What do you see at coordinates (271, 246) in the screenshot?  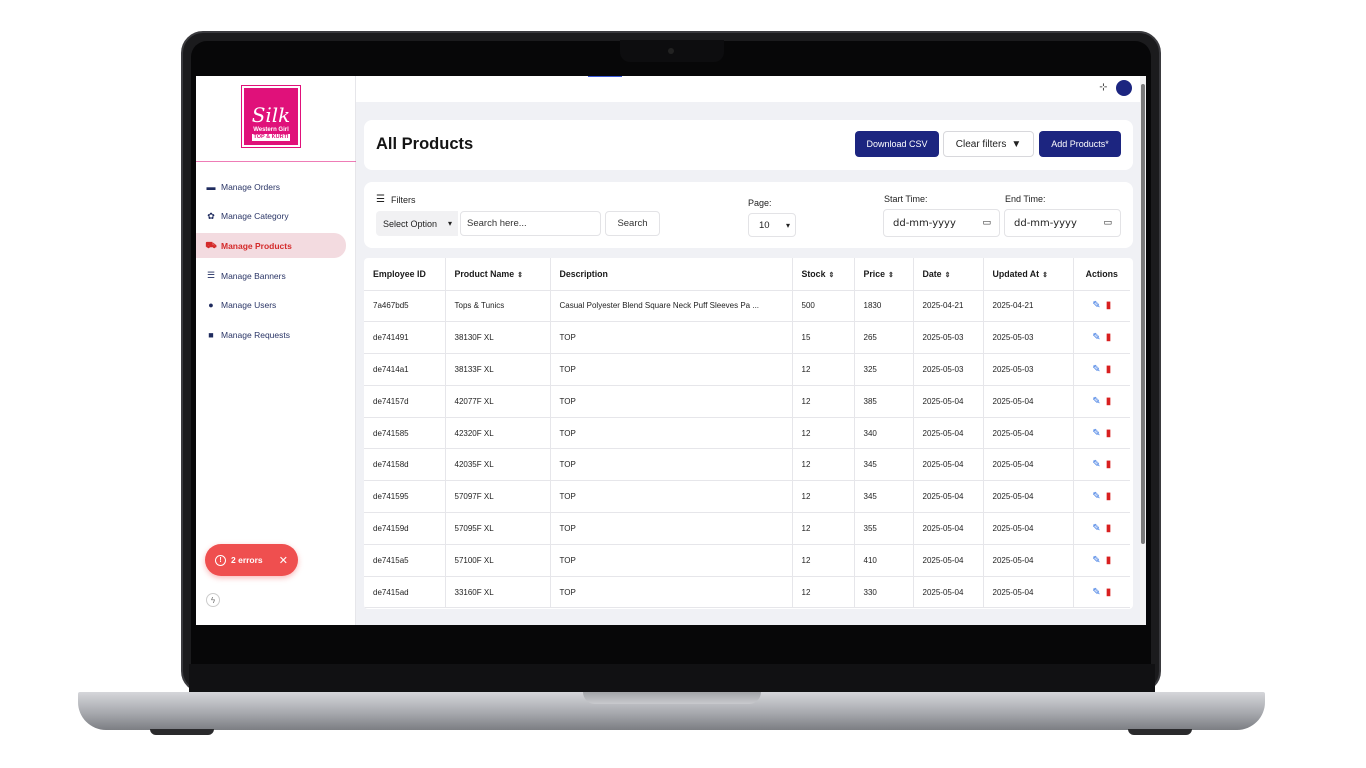 I see `sidebar-item-products: ⛟ Manage Products` at bounding box center [271, 246].